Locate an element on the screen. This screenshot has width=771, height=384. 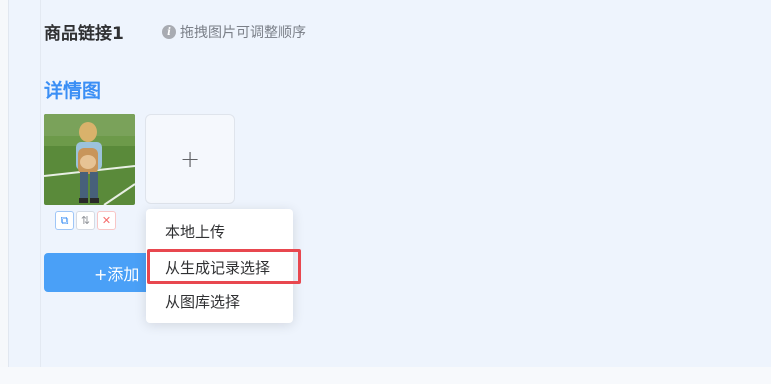
section-title: 商品链接1 is located at coordinates (84, 34).